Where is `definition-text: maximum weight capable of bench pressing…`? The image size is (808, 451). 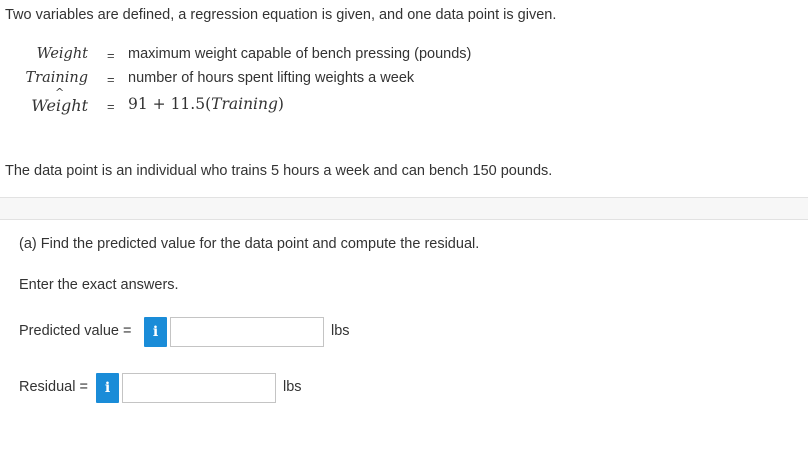 definition-text: maximum weight capable of bench pressing… is located at coordinates (300, 54).